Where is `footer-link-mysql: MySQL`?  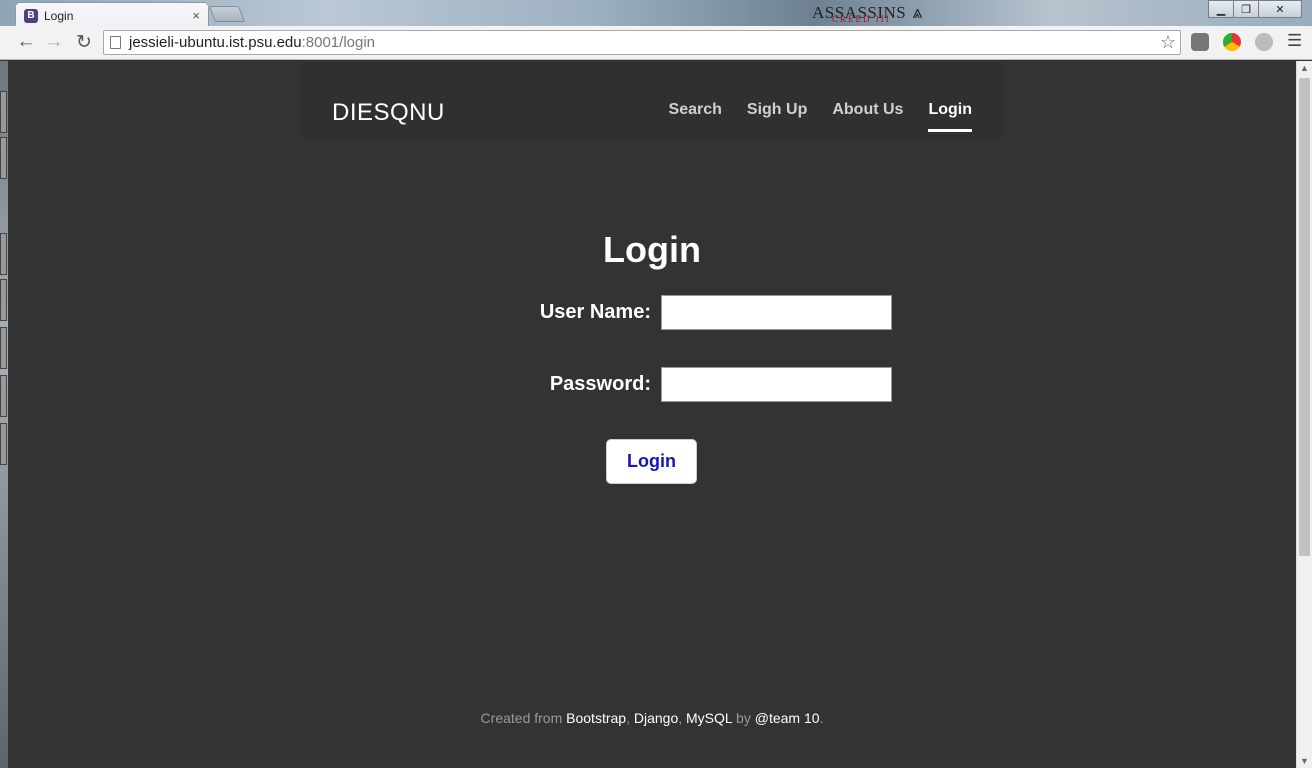 footer-link-mysql: MySQL is located at coordinates (709, 718).